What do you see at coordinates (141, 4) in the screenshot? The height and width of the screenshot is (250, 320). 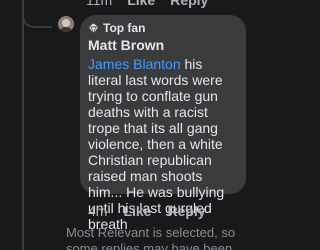 I see `previous-like-button: Like` at bounding box center [141, 4].